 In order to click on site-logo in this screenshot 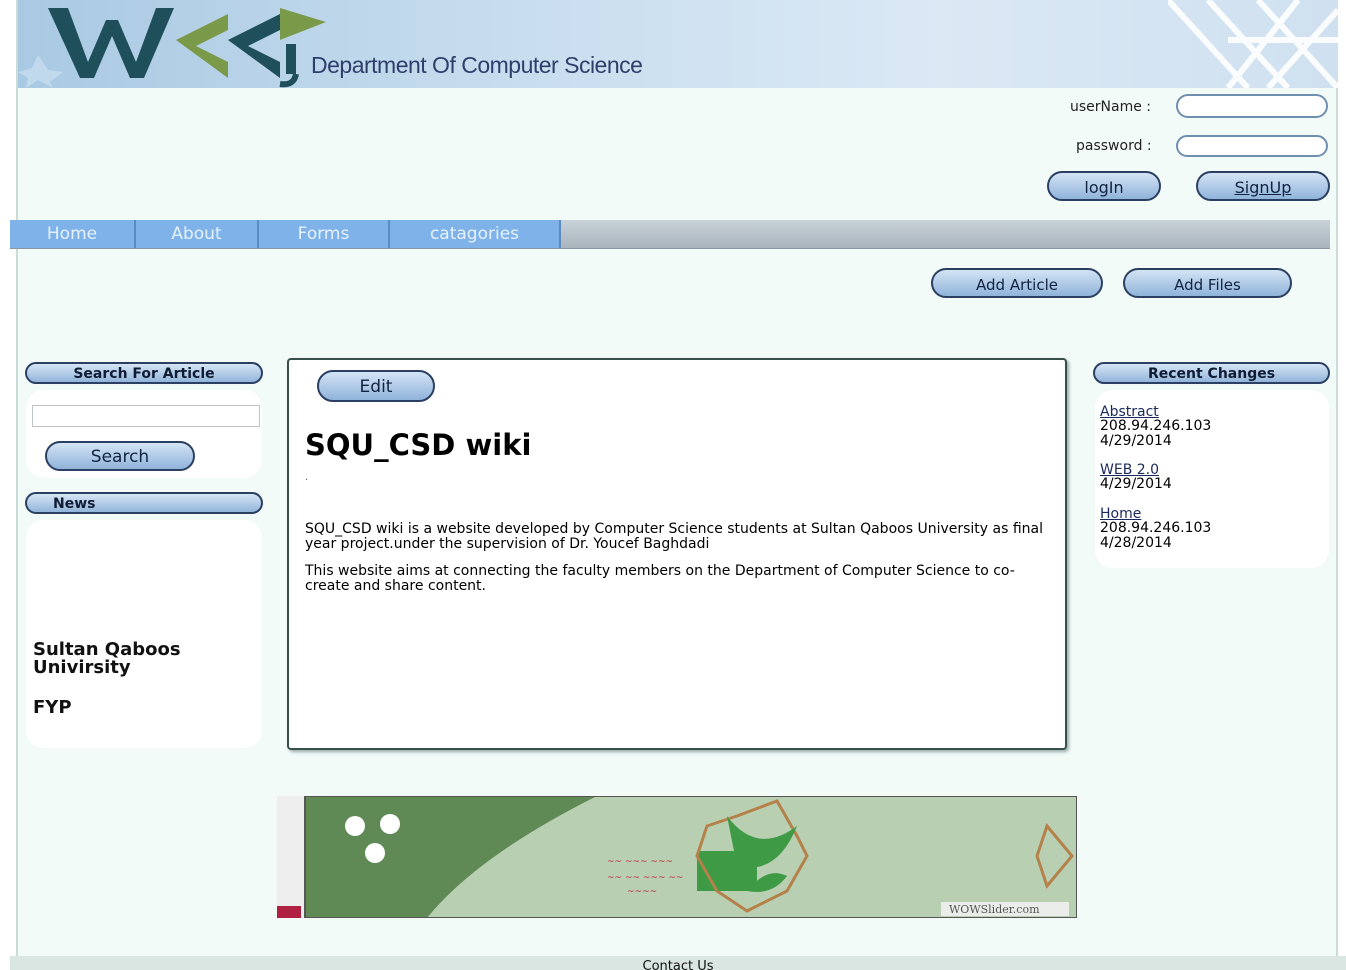, I will do `click(178, 44)`.